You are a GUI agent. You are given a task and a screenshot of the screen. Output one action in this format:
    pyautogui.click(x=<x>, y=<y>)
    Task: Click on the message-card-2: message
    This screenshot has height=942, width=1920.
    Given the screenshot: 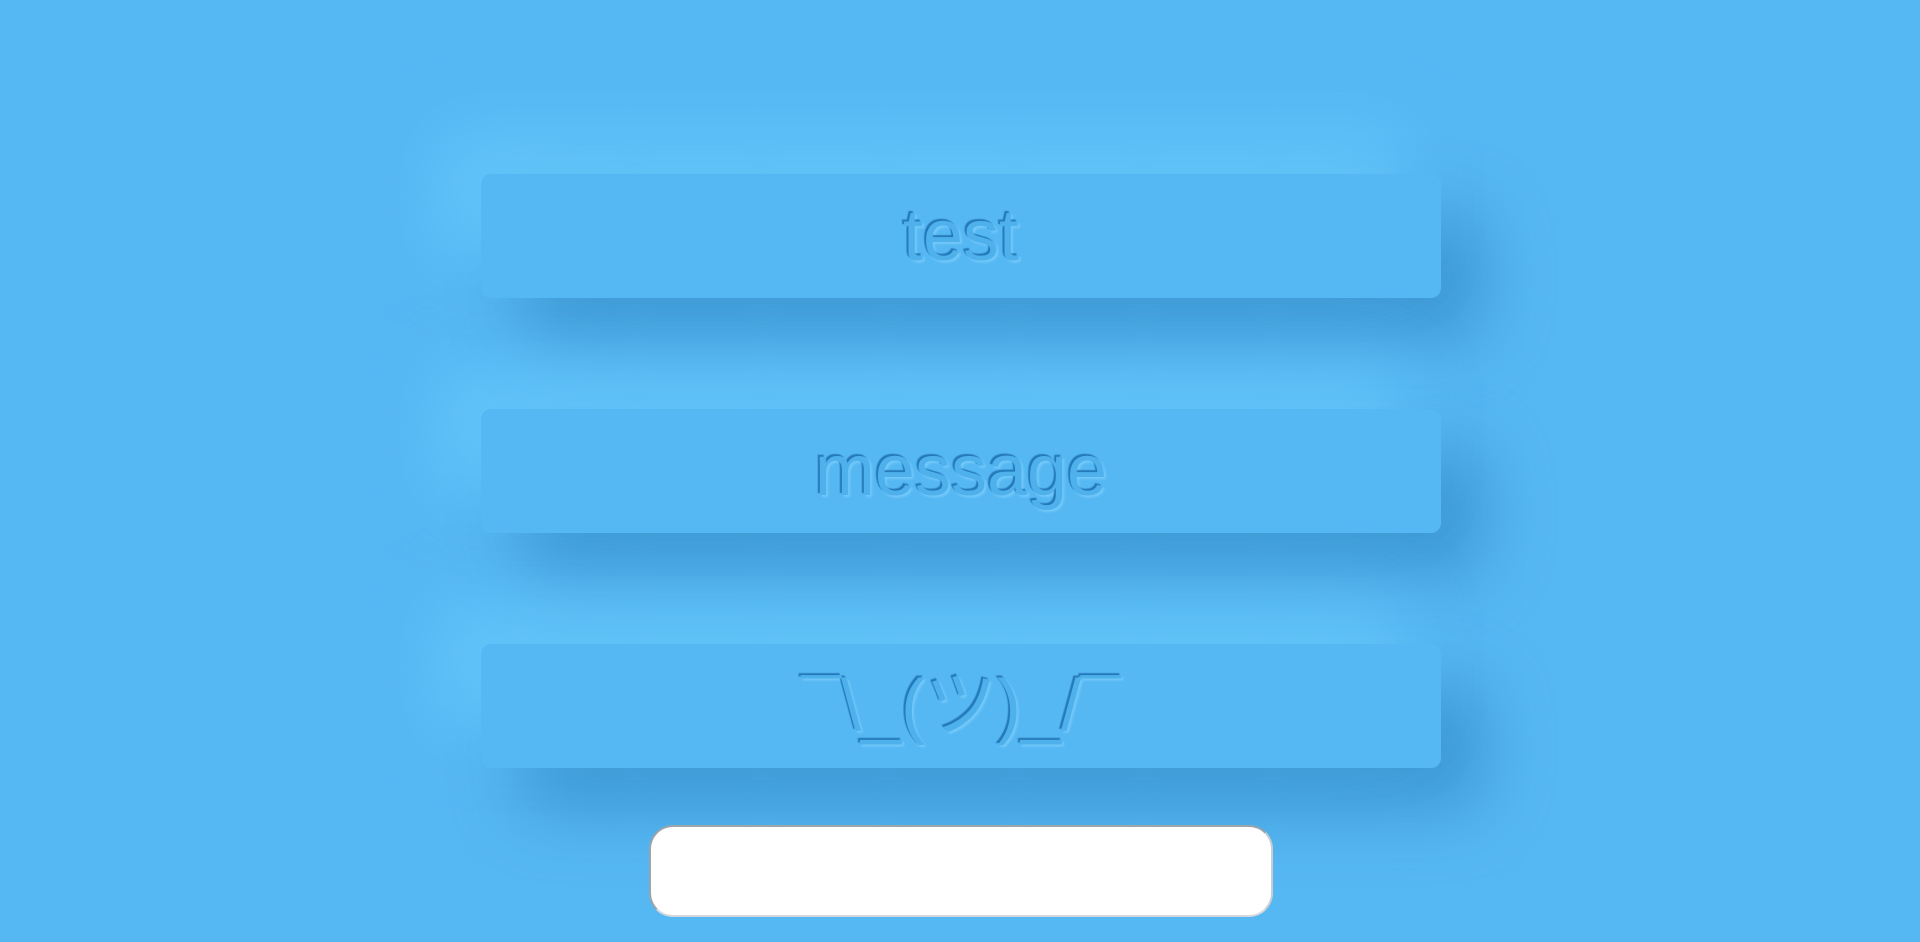 What is the action you would take?
    pyautogui.click(x=961, y=471)
    